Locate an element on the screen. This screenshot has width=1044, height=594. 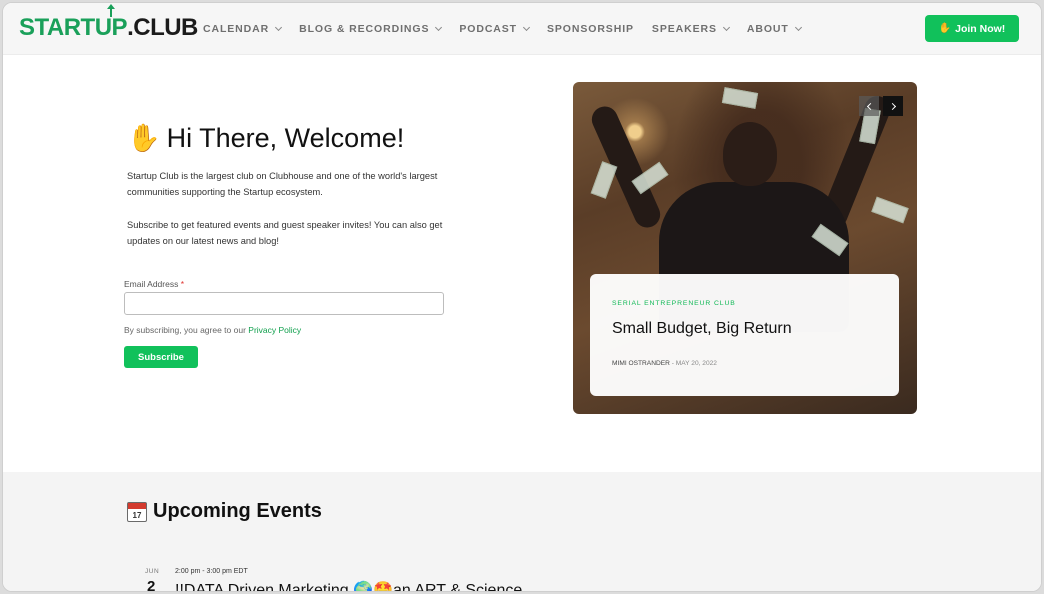
privacy-policy-link: Privacy Policy is located at coordinates (274, 330).